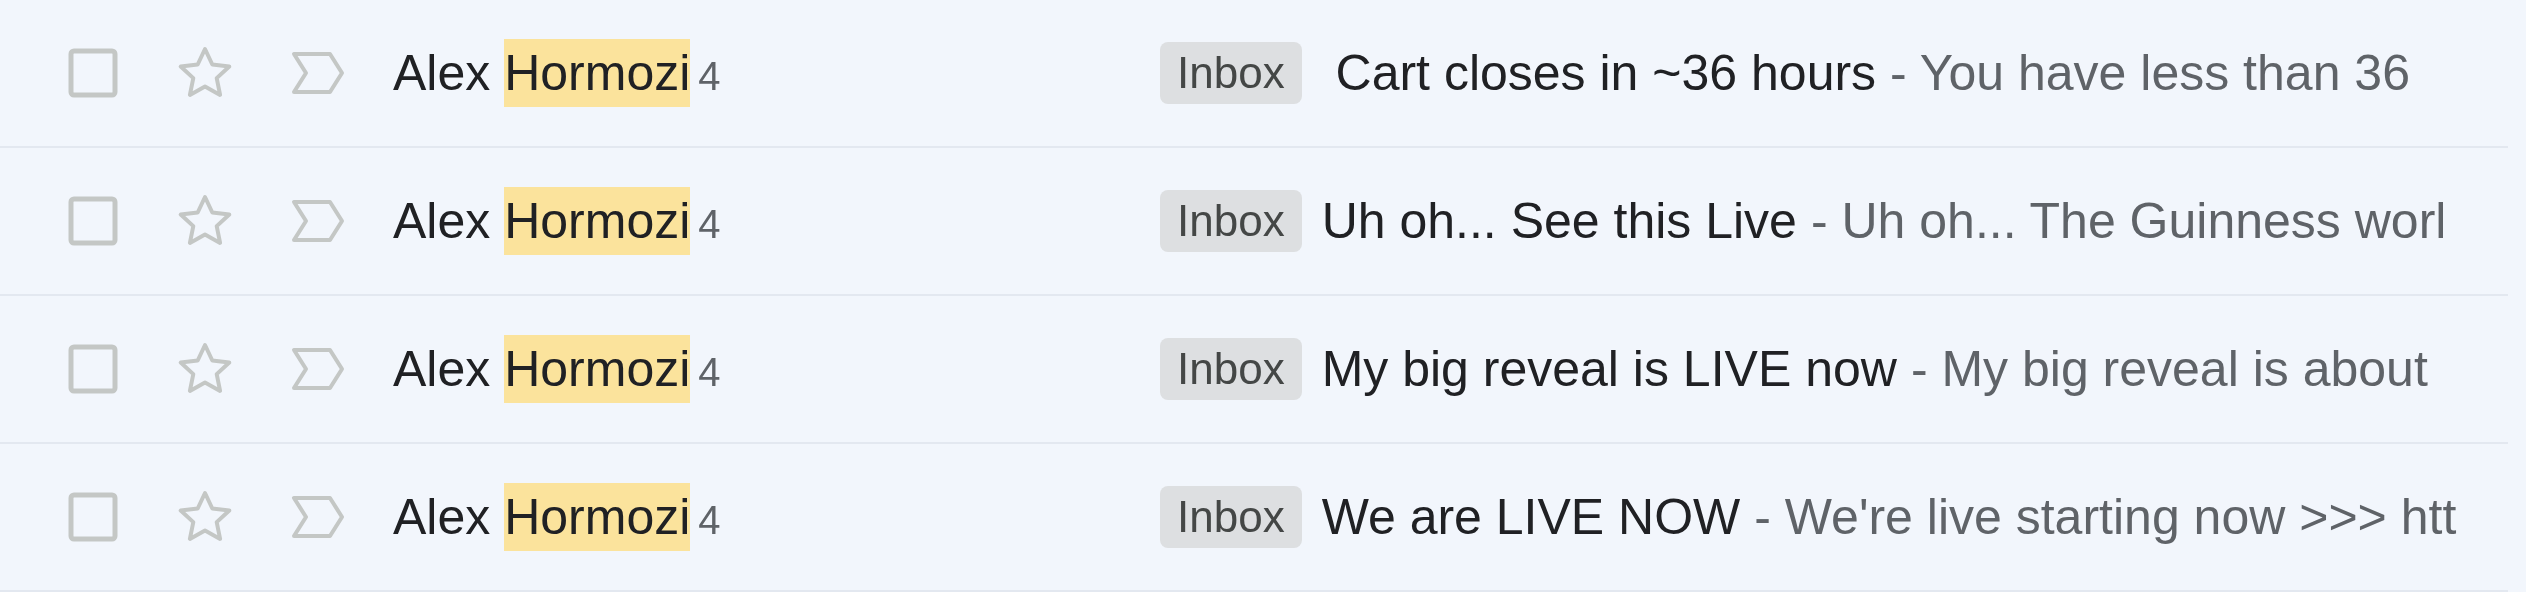 The height and width of the screenshot is (592, 2526). What do you see at coordinates (2128, 221) in the screenshot?
I see `snippet: - Uh oh... The Guinness worl` at bounding box center [2128, 221].